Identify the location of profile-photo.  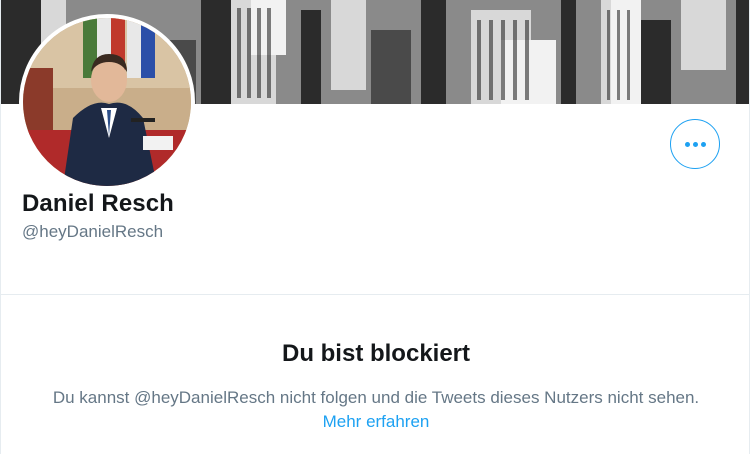
(107, 102).